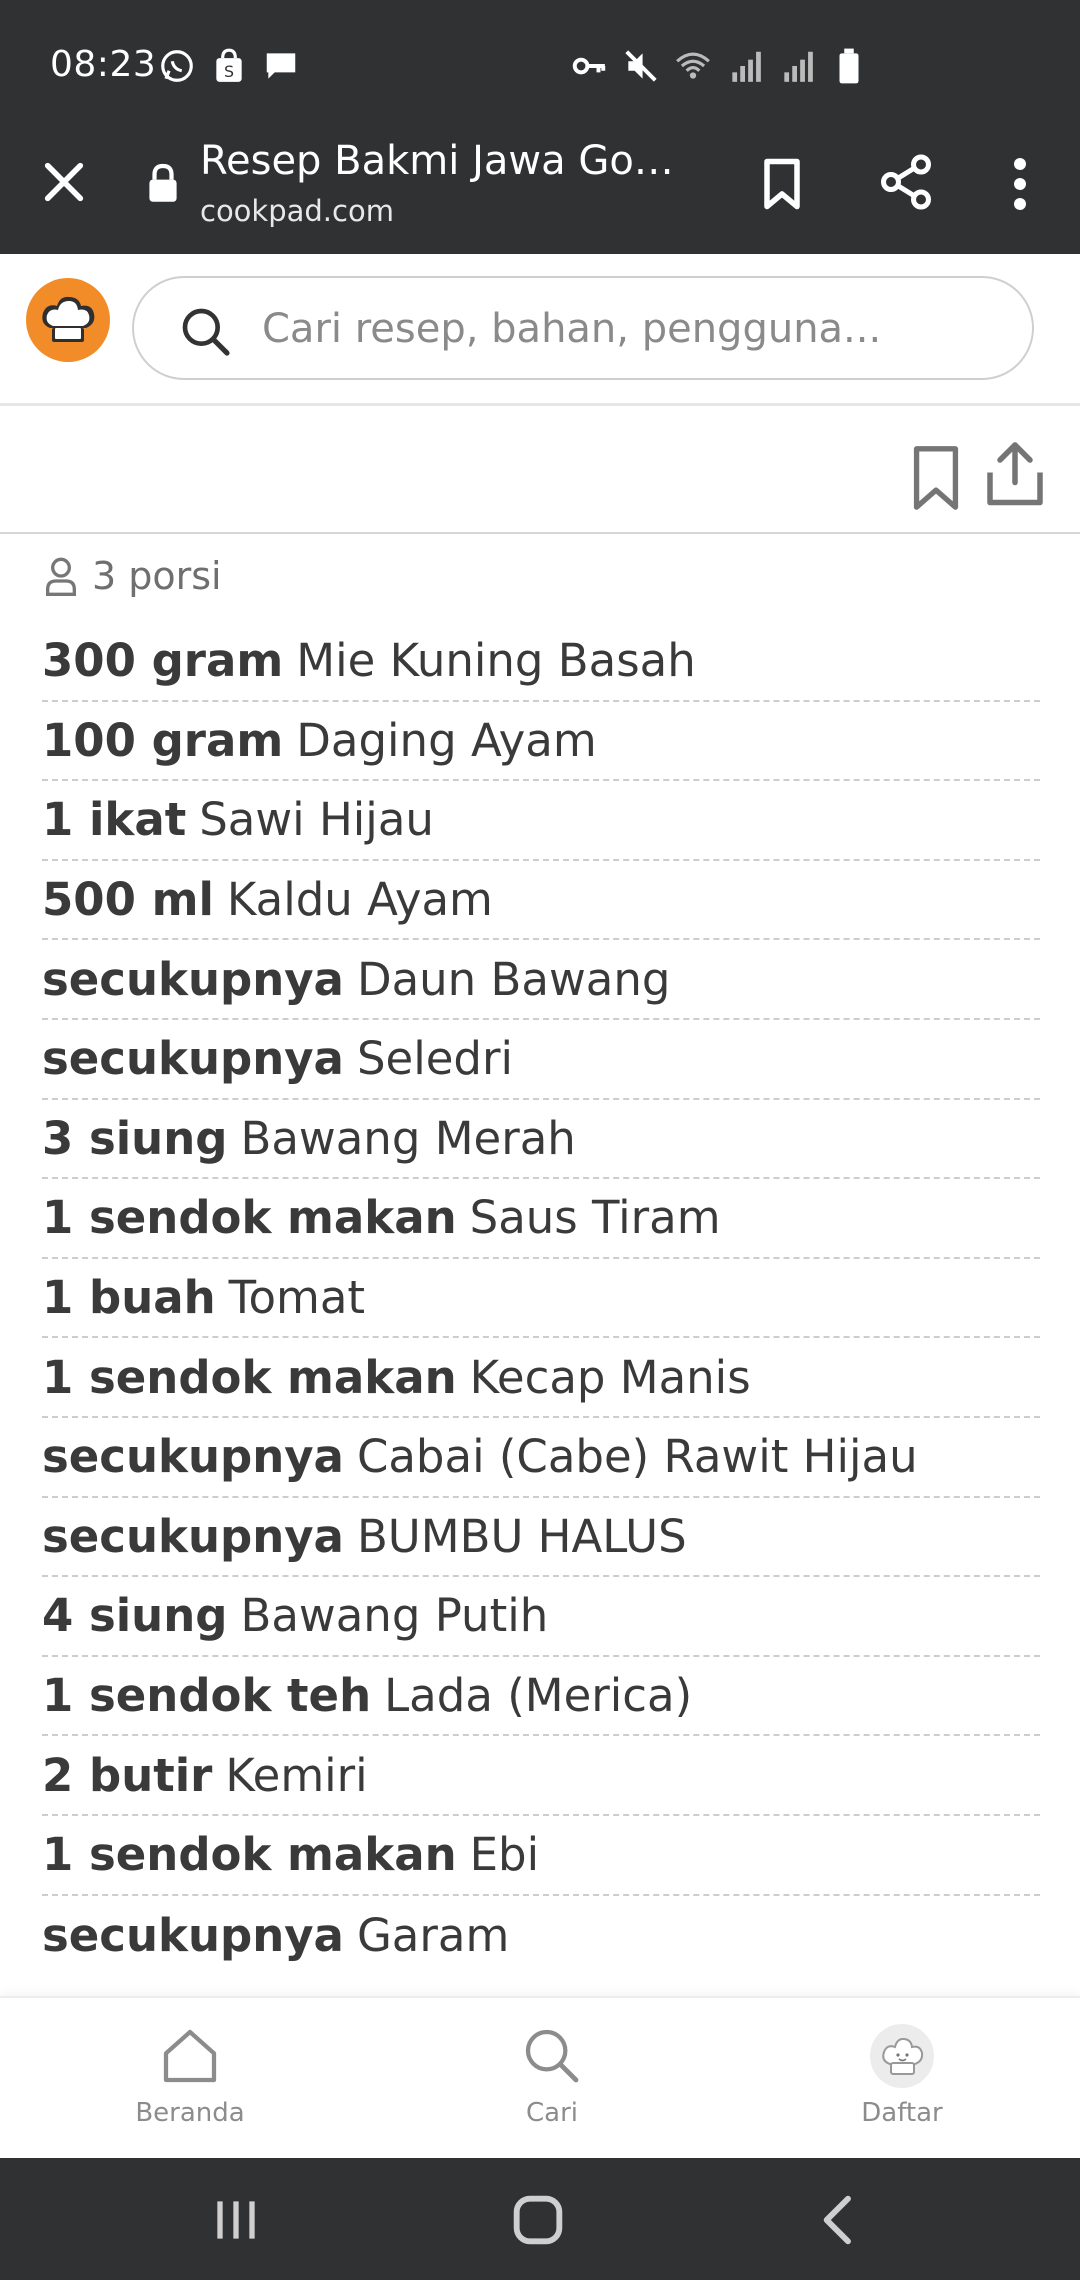  What do you see at coordinates (190, 2056) in the screenshot?
I see `home-icon` at bounding box center [190, 2056].